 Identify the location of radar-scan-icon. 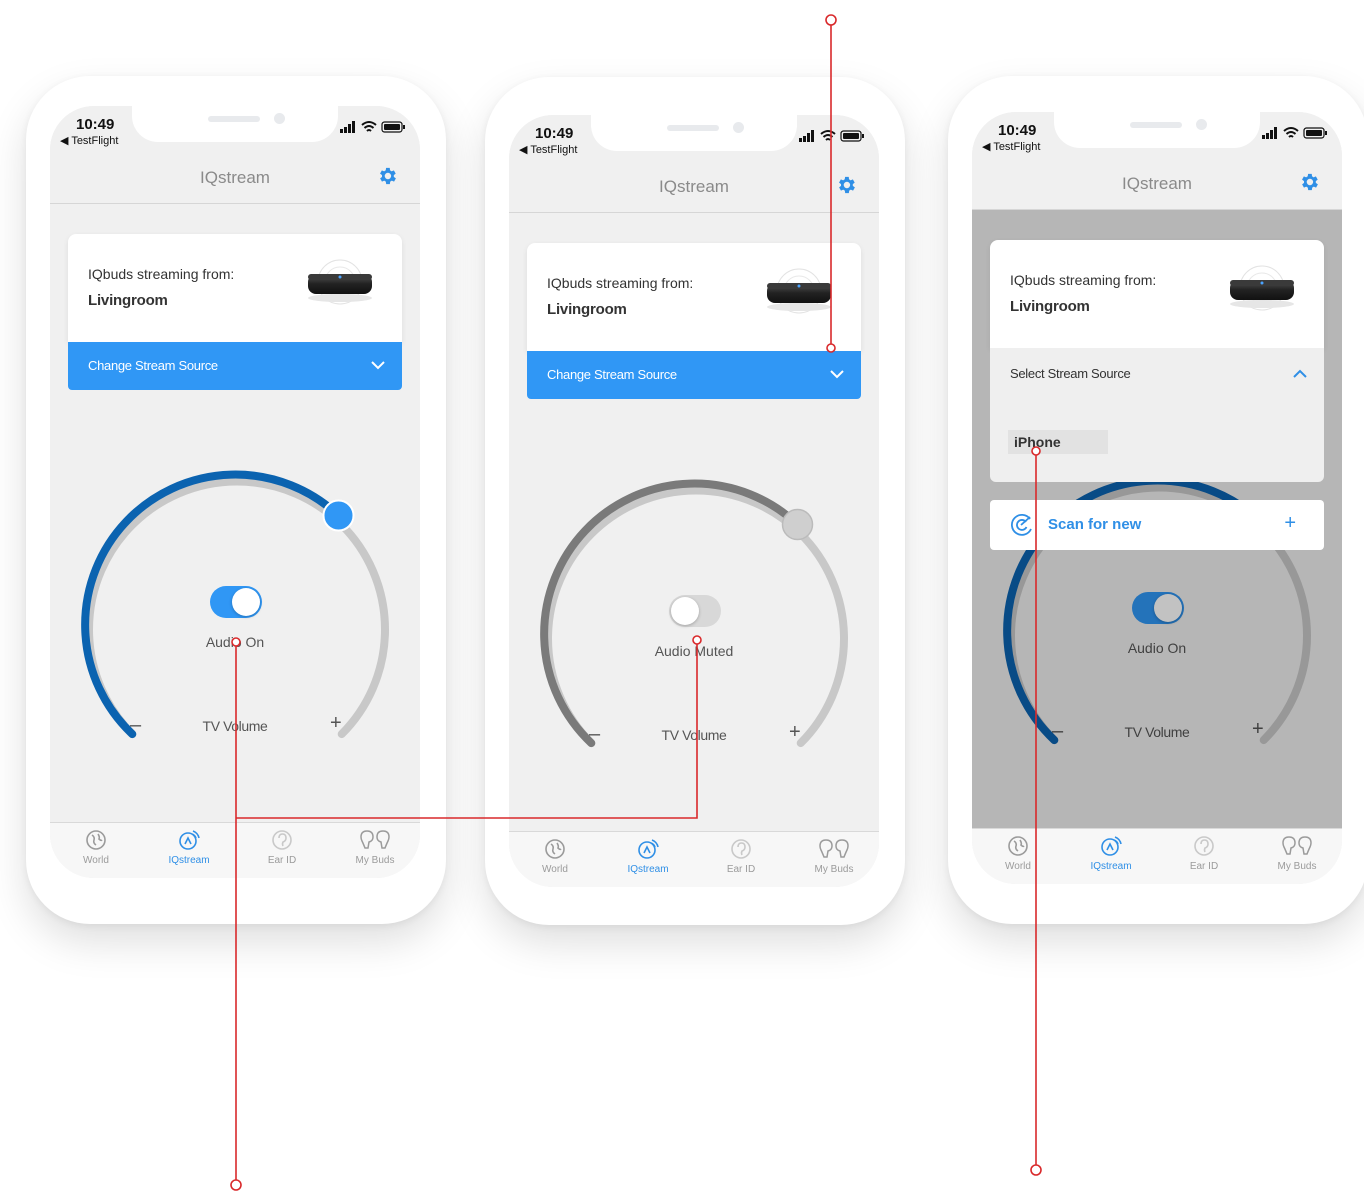
(1021, 525).